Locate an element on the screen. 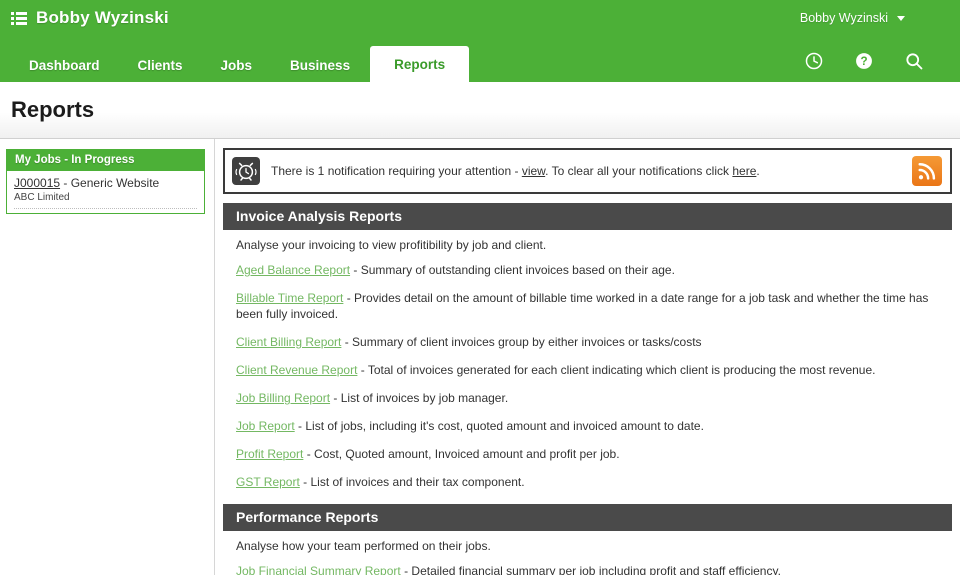  header-icon-group: ? is located at coordinates (864, 63).